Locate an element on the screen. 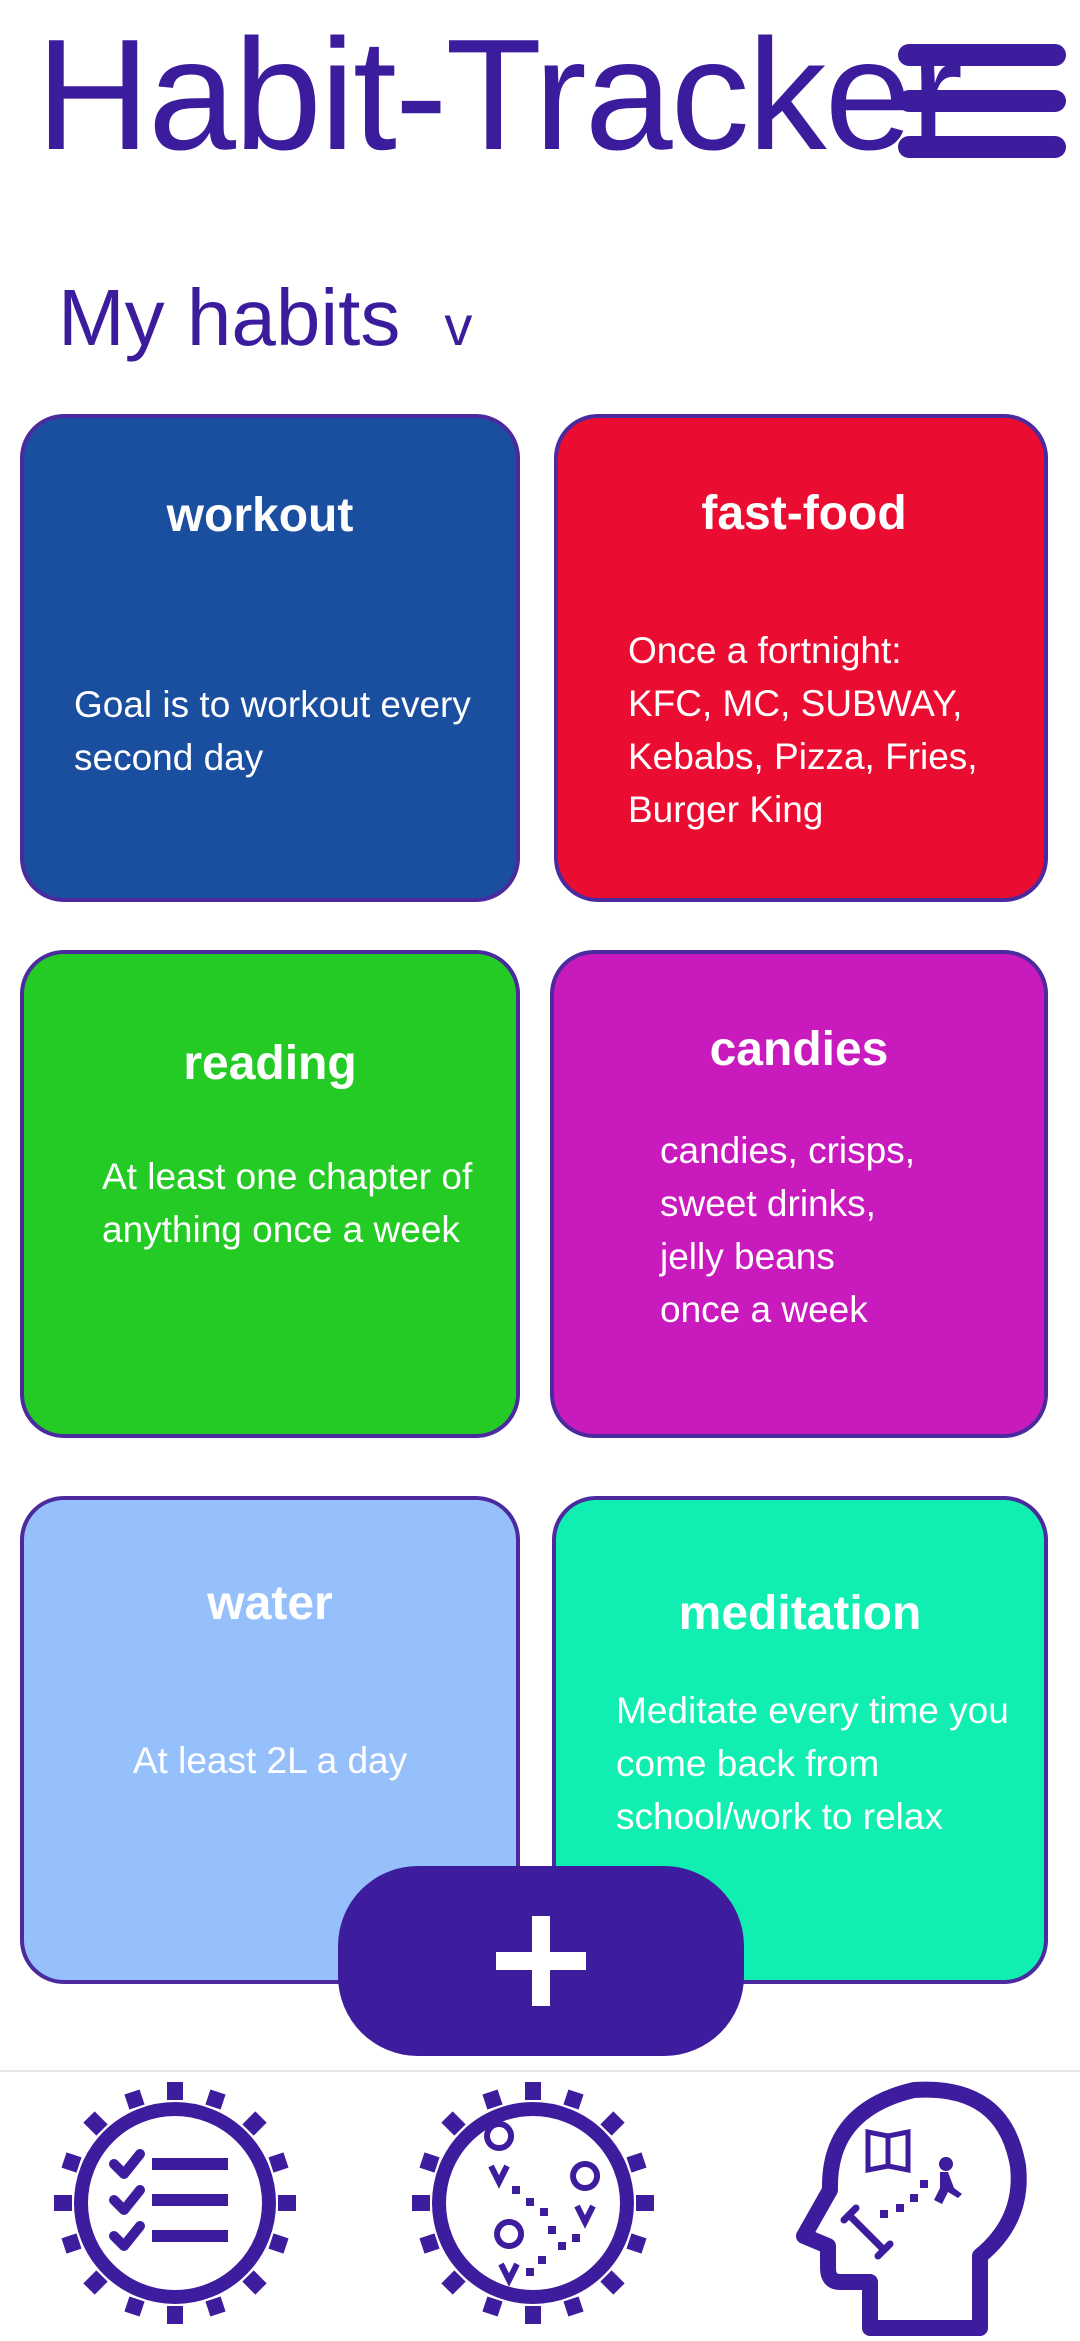 The image size is (1080, 2341). habit-card-title: candies is located at coordinates (799, 1049).